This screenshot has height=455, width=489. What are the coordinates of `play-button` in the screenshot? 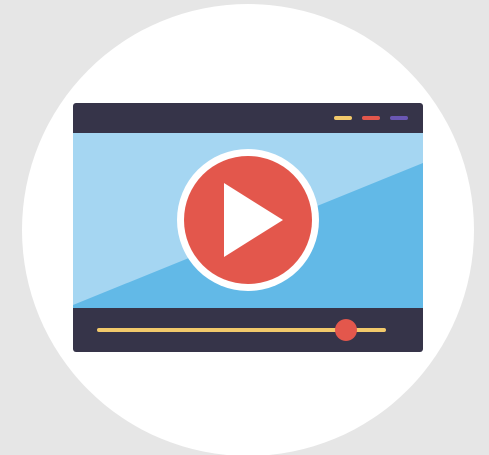 It's located at (248, 220).